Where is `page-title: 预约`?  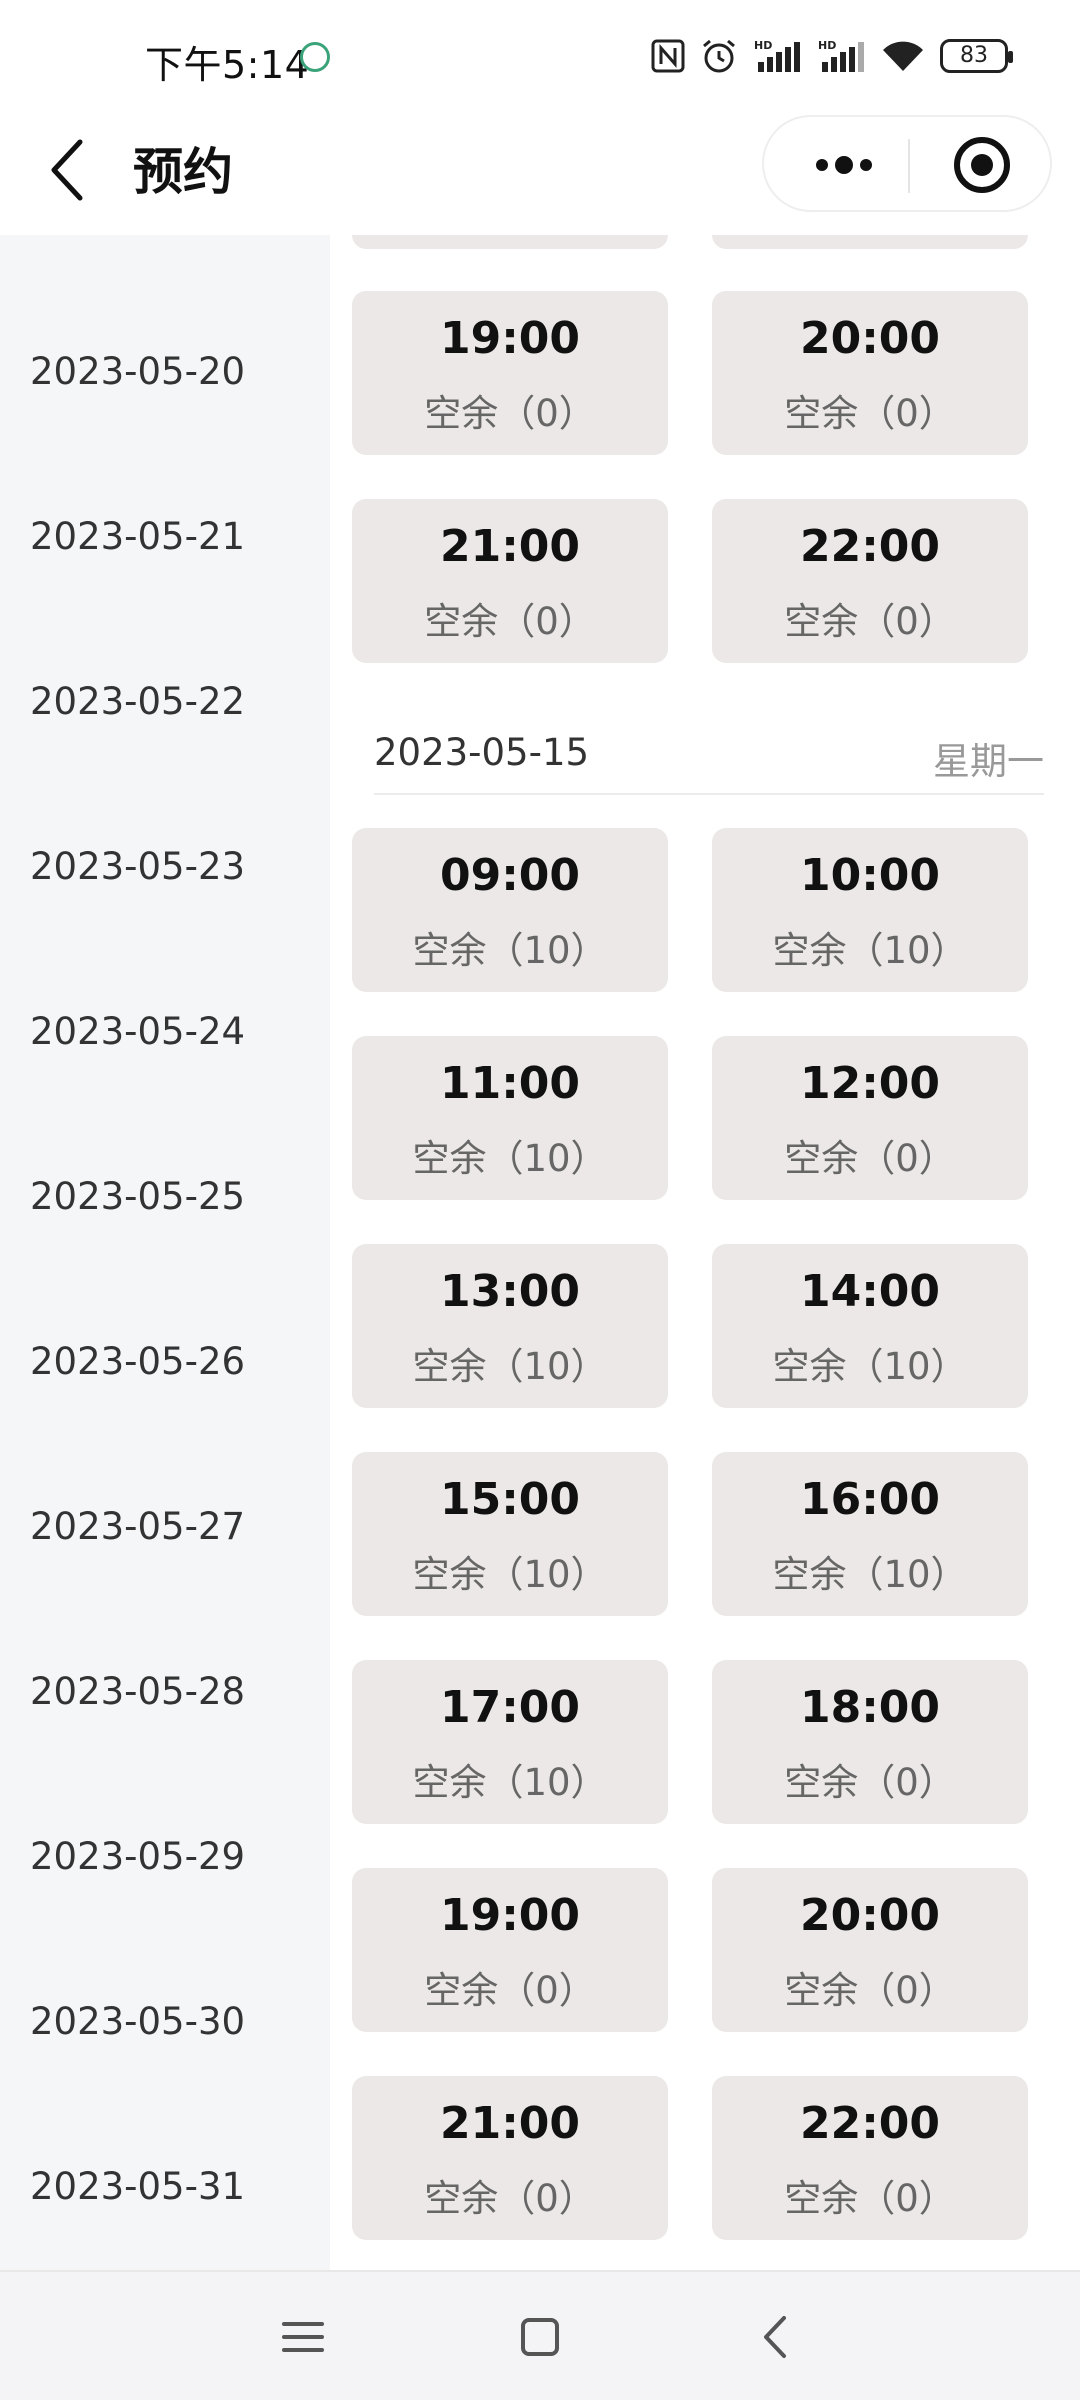 page-title: 预约 is located at coordinates (183, 172).